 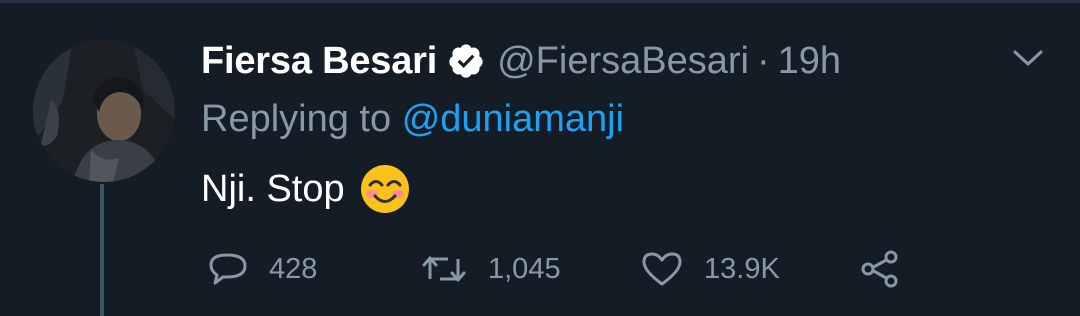 I want to click on retweet-button: 1,045, so click(x=490, y=269).